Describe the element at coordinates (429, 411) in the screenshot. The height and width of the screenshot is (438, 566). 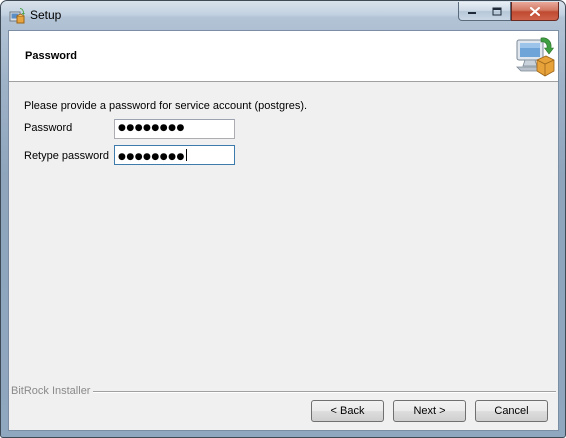
I see `next-button: Next >` at that location.